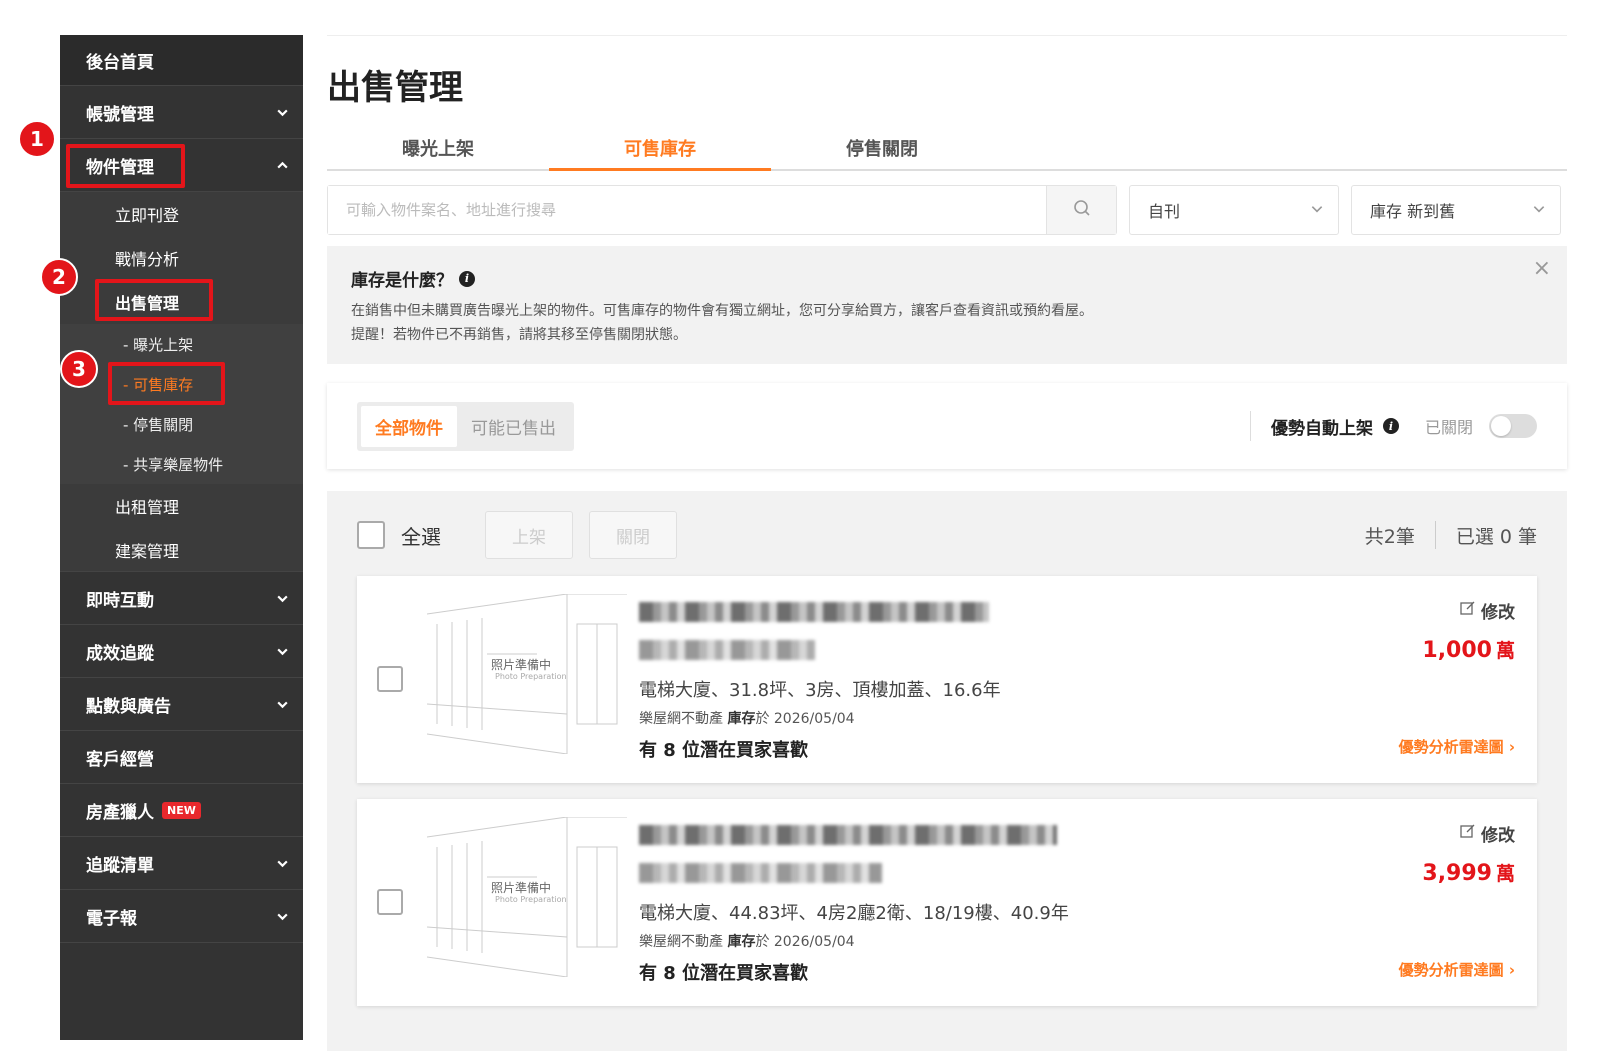 This screenshot has width=1600, height=1052. What do you see at coordinates (633, 535) in the screenshot?
I see `close-button: 關閉` at bounding box center [633, 535].